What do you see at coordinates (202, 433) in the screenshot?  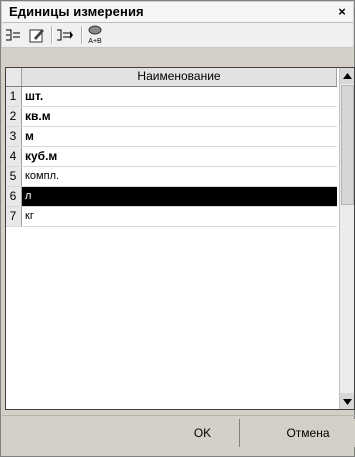 I see `ok-button: OK` at bounding box center [202, 433].